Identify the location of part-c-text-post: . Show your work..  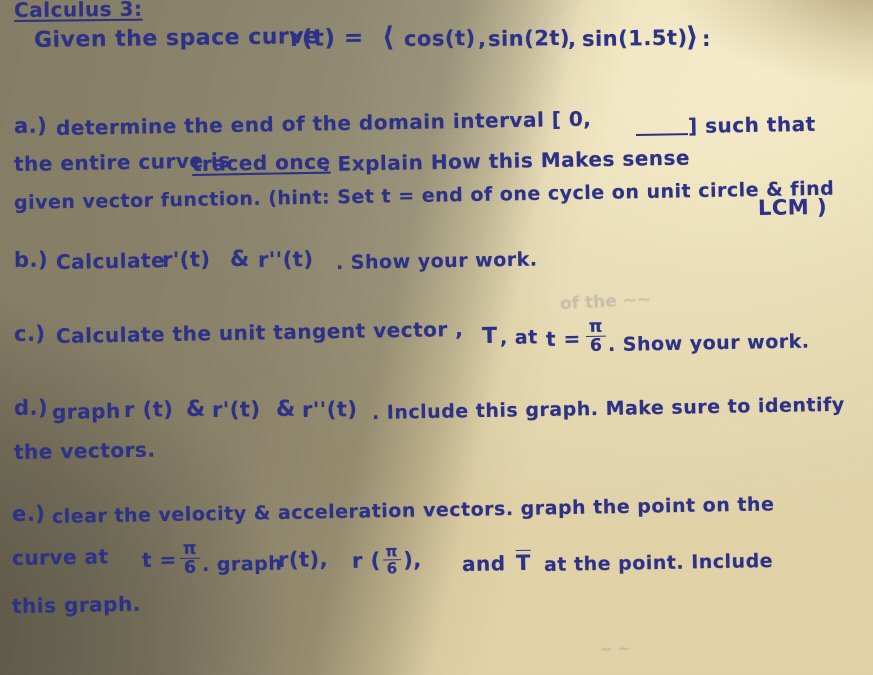
(708, 343).